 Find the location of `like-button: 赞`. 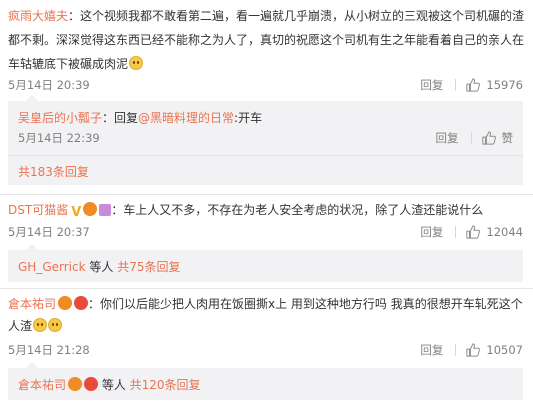

like-button: 赞 is located at coordinates (497, 138).